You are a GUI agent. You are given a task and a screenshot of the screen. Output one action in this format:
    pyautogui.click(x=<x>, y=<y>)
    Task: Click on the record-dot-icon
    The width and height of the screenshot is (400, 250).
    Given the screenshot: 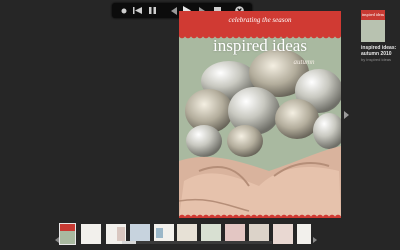 What is the action you would take?
    pyautogui.click(x=123, y=10)
    